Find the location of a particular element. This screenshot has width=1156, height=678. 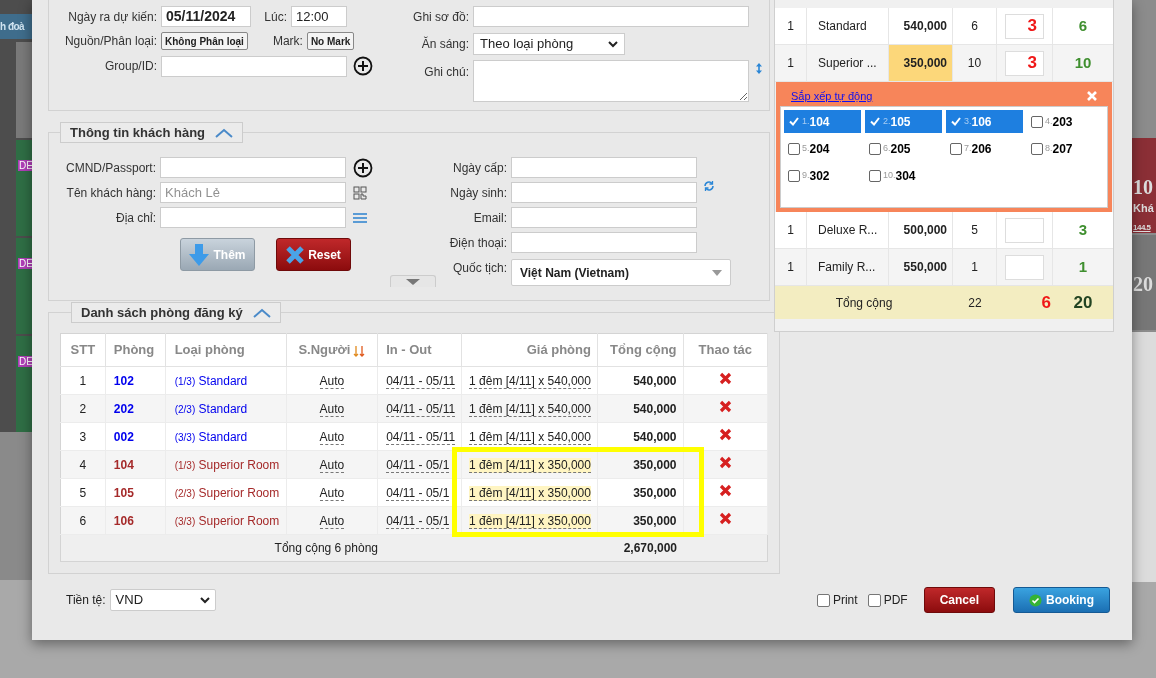

room-number: 106 is located at coordinates (123, 520).